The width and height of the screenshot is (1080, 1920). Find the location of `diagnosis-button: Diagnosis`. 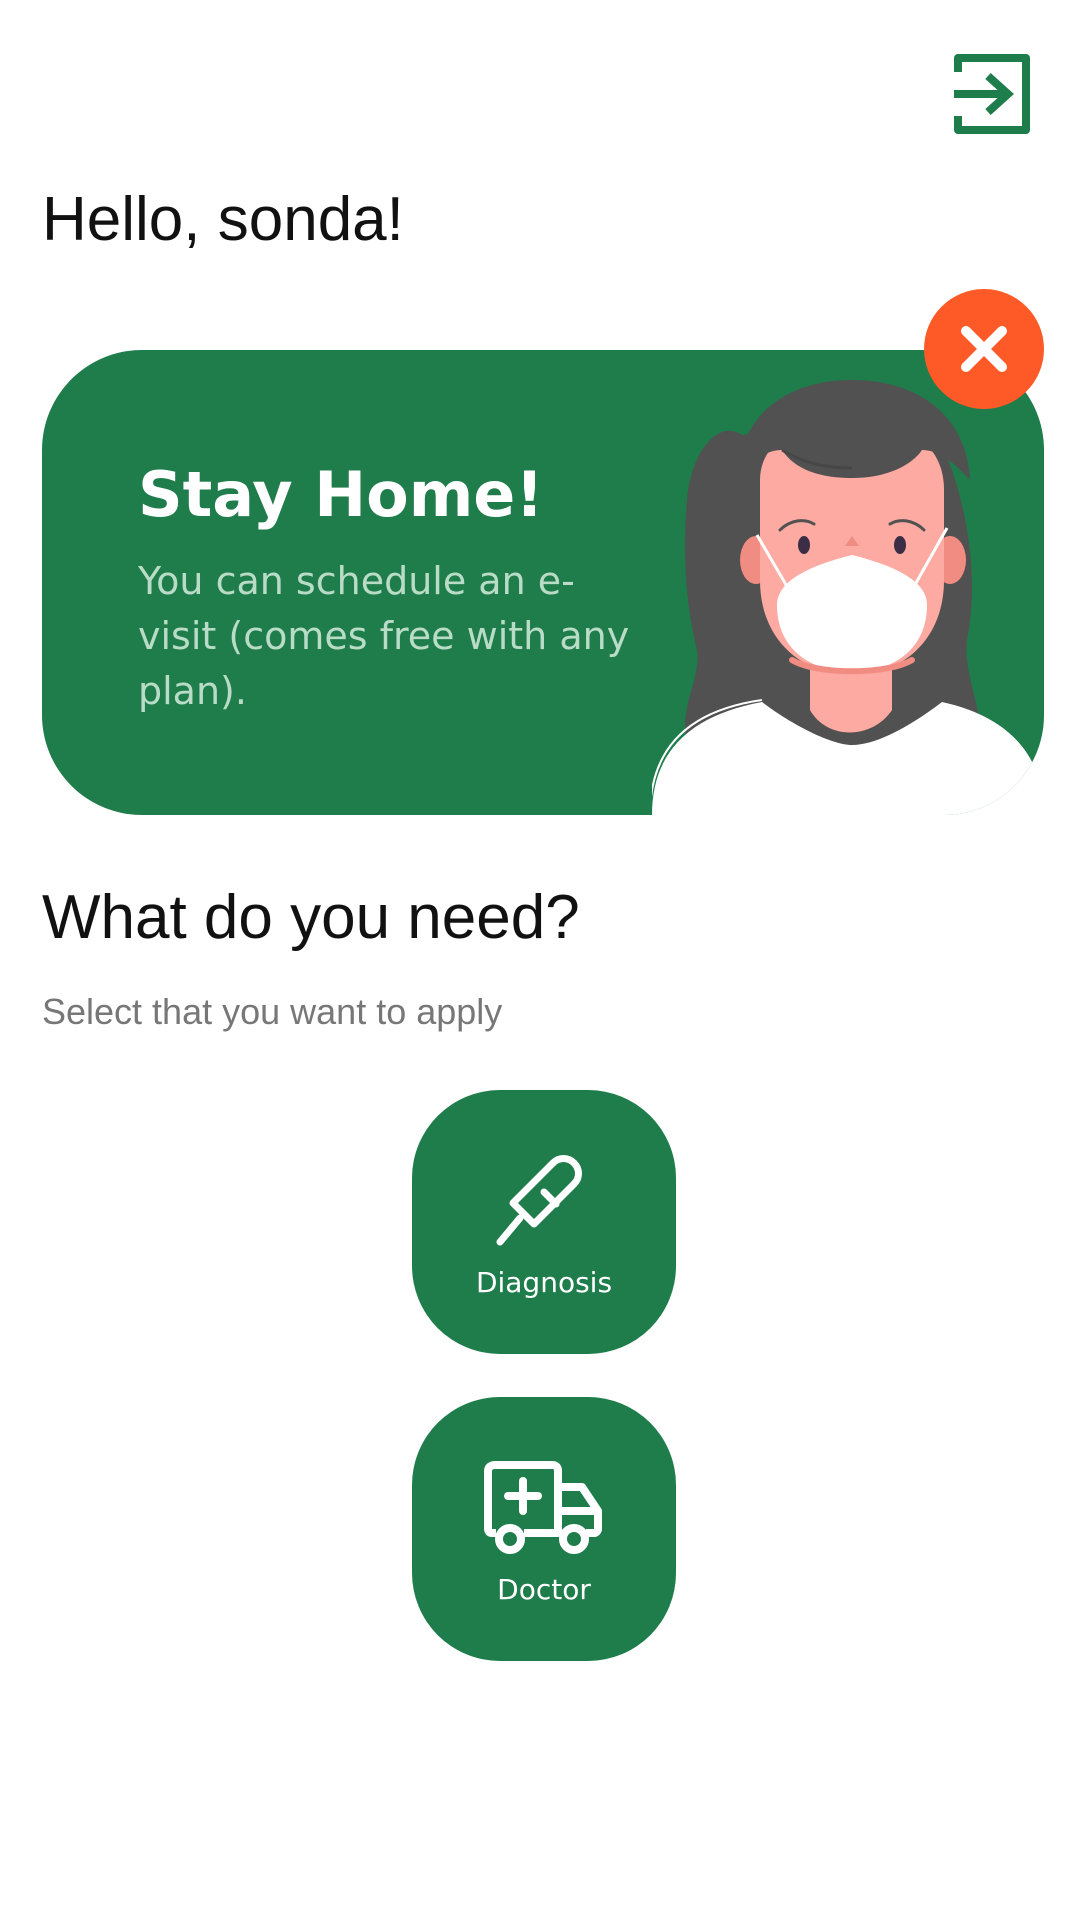

diagnosis-button: Diagnosis is located at coordinates (544, 1222).